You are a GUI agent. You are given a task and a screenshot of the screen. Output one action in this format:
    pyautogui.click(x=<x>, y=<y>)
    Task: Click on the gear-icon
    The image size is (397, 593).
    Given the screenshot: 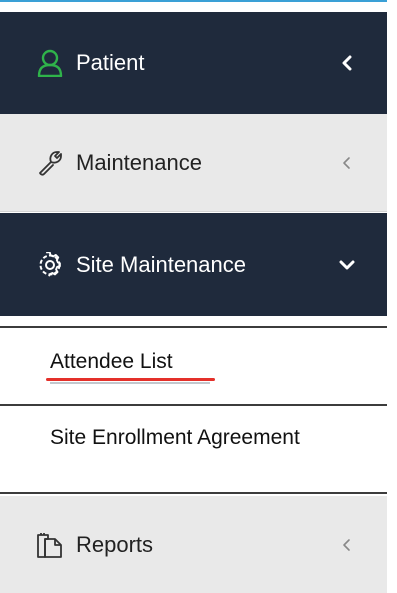 What is the action you would take?
    pyautogui.click(x=50, y=265)
    